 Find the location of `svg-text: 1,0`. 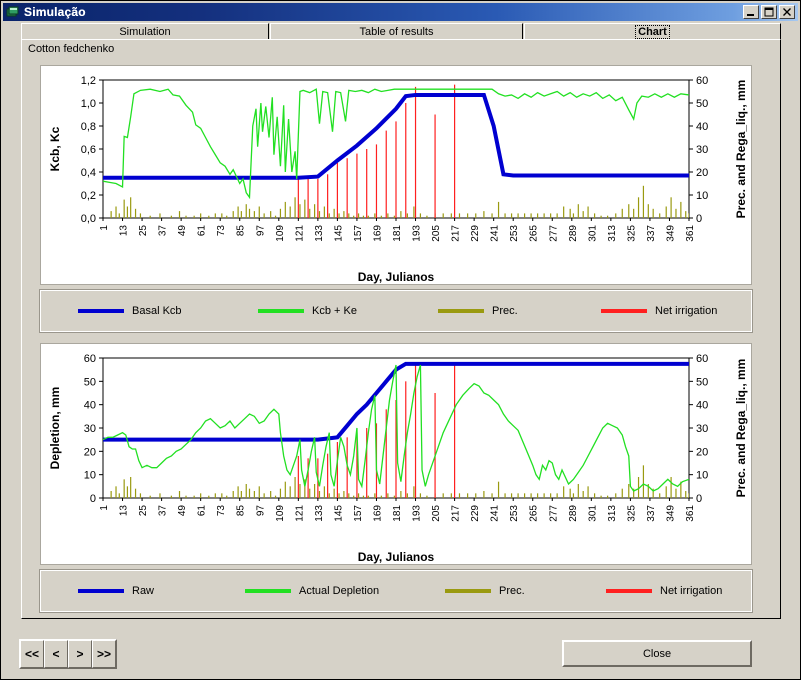

svg-text: 1,0 is located at coordinates (88, 104).